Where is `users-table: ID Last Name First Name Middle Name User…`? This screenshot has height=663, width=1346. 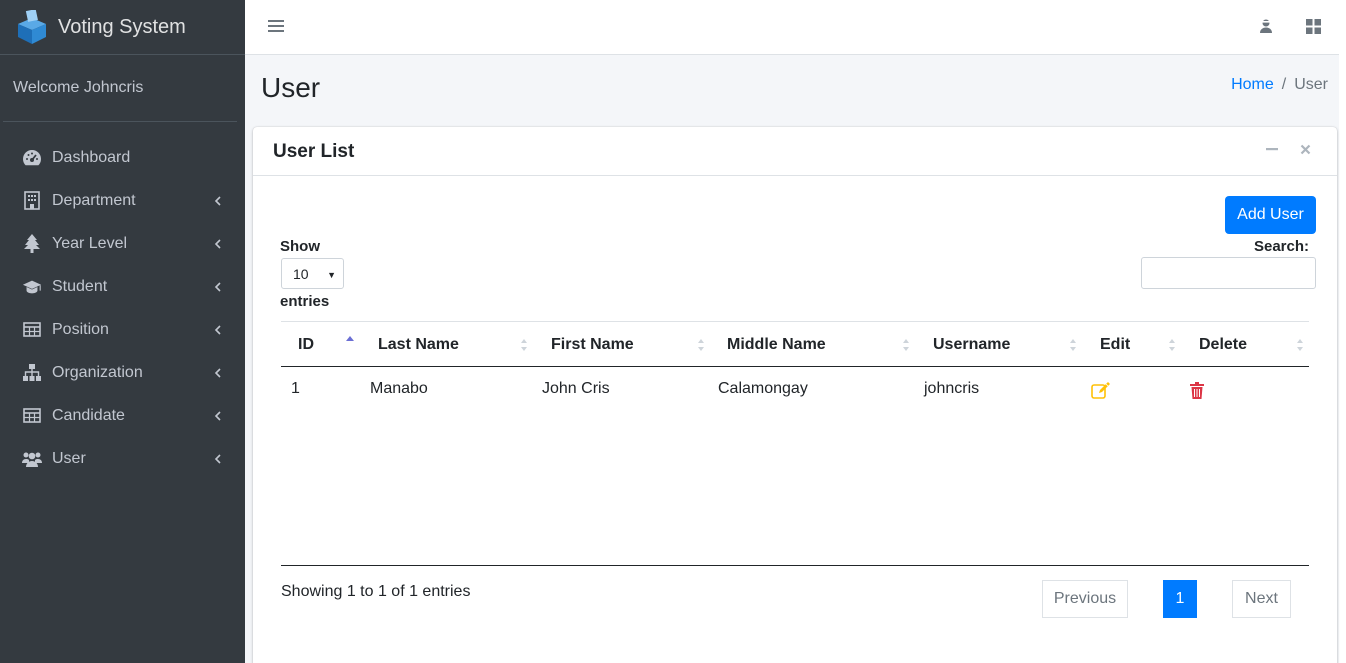 users-table: ID Last Name First Name Middle Name User… is located at coordinates (795, 365).